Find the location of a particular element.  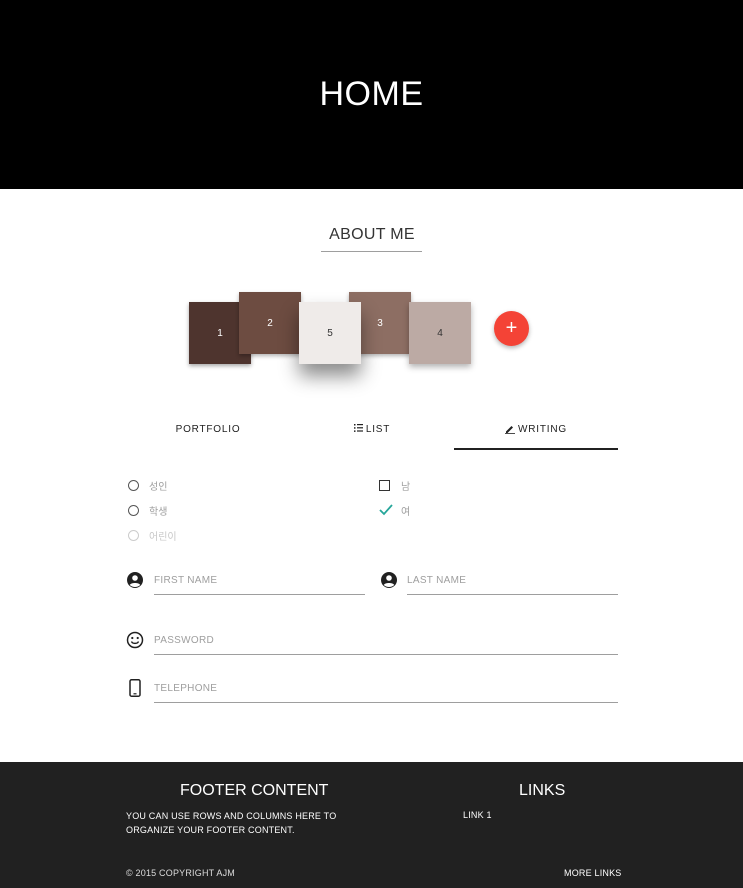

tab-writing: WRITING is located at coordinates (536, 437).